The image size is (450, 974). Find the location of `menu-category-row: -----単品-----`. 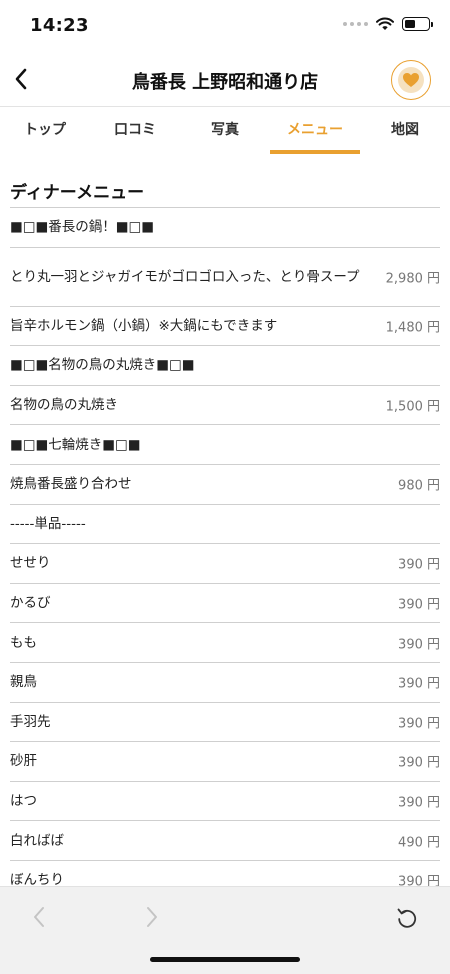

menu-category-row: -----単品----- is located at coordinates (225, 525).